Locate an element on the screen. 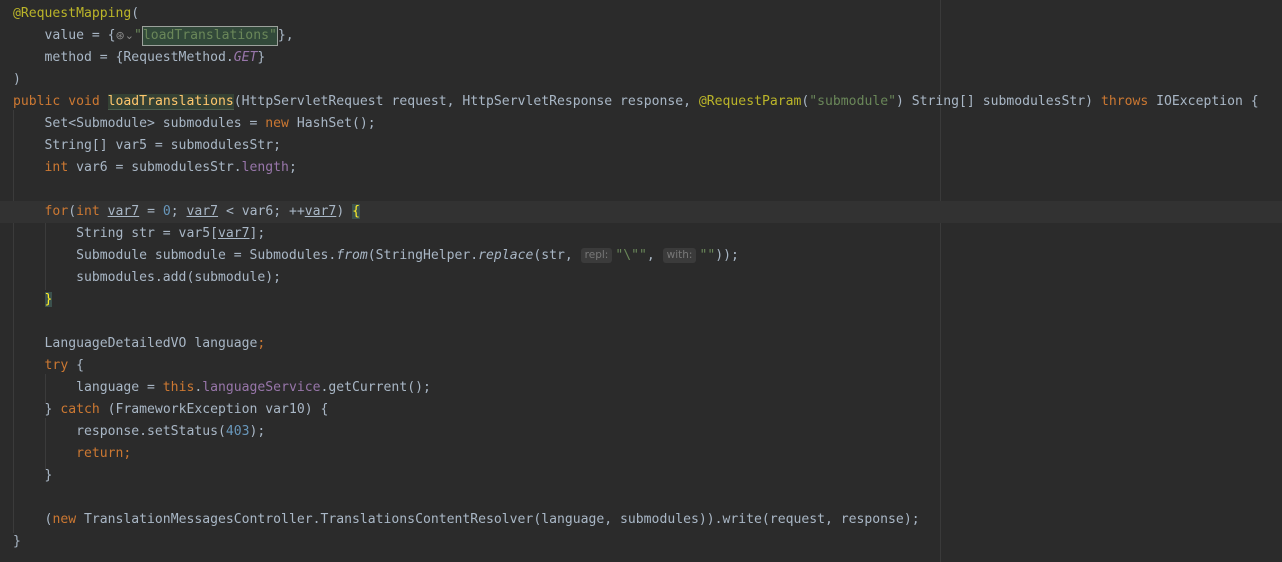 Image resolution: width=1282 pixels, height=562 pixels. code-line: @RequestMapping( is located at coordinates (76, 13).